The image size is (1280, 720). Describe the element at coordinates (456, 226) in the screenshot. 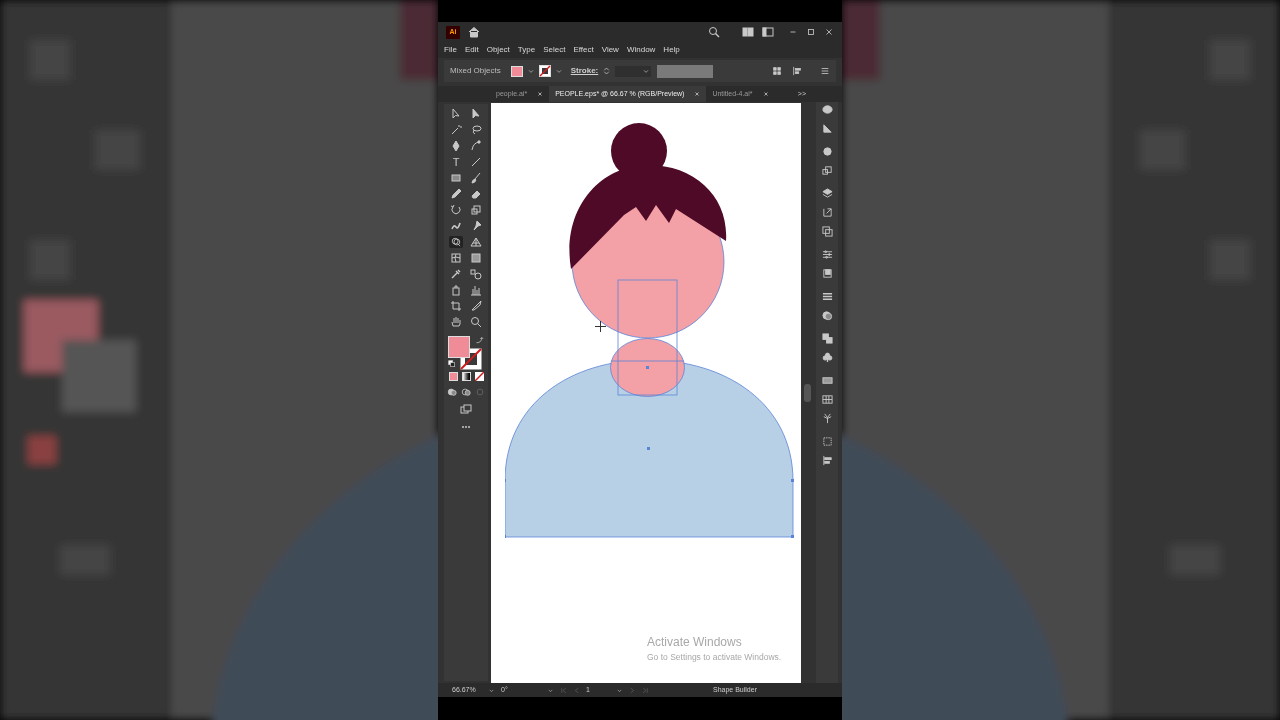

I see `warp-icon` at that location.